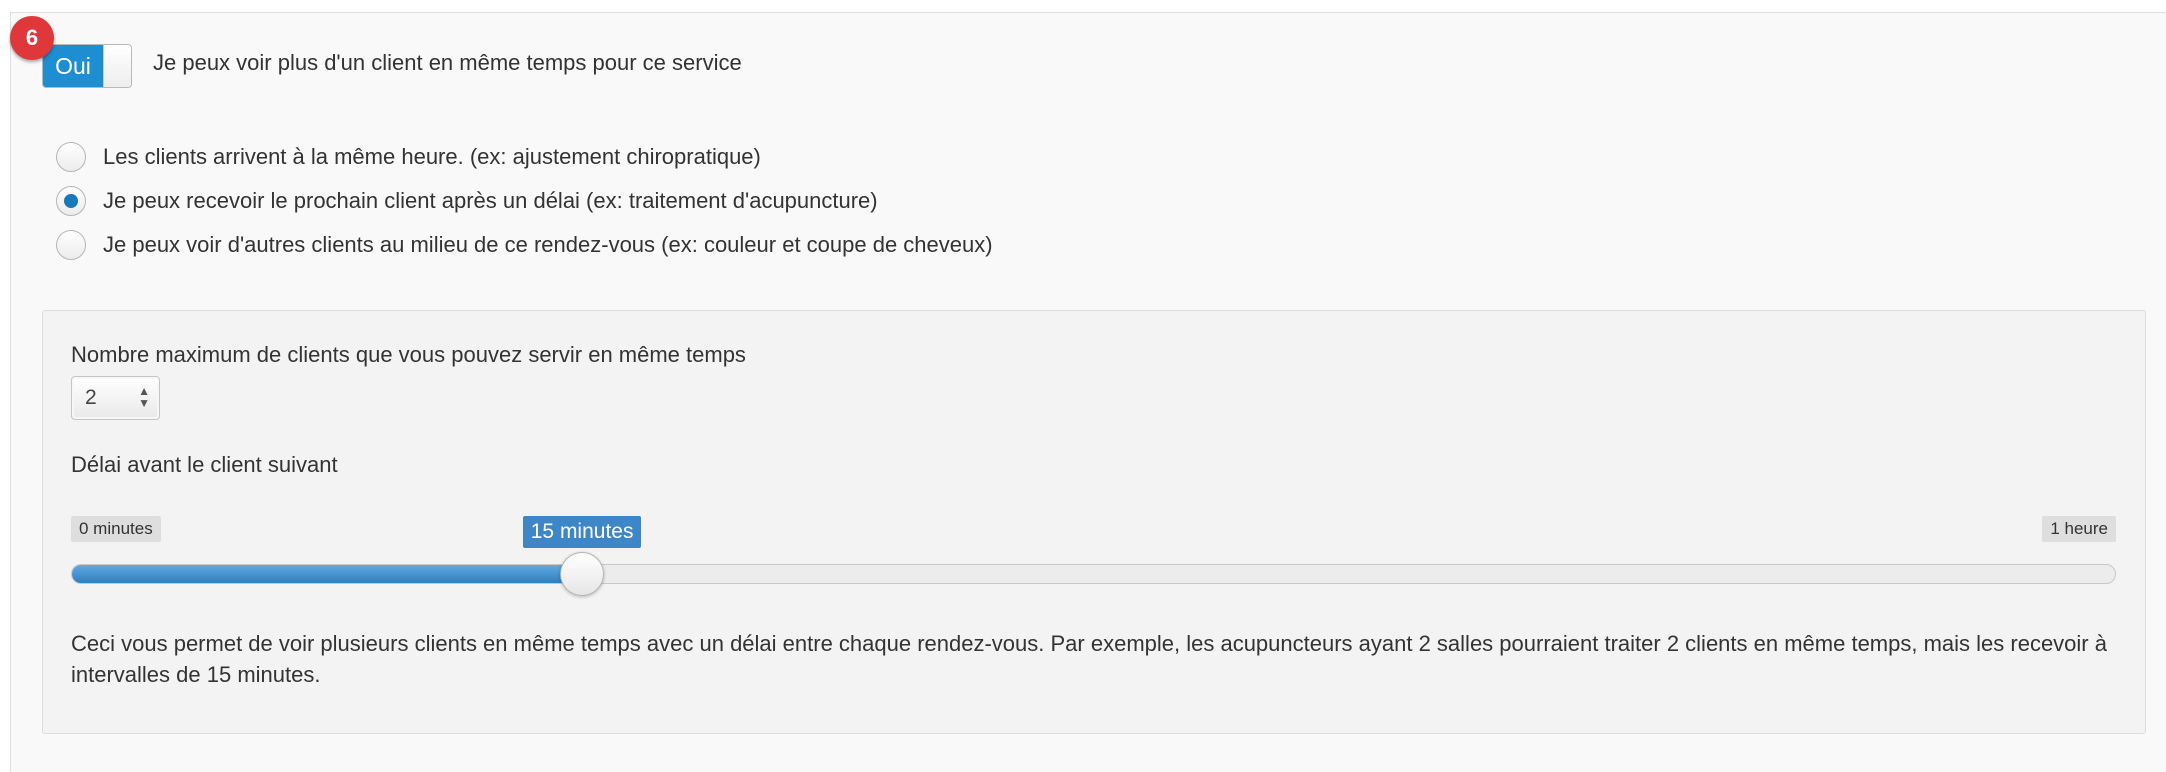  I want to click on max-clients-value: 2, so click(91, 397).